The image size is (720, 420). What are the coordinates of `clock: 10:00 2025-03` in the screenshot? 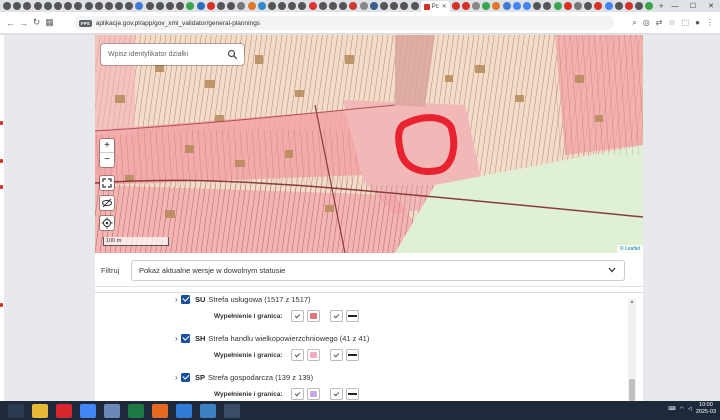 It's located at (706, 409).